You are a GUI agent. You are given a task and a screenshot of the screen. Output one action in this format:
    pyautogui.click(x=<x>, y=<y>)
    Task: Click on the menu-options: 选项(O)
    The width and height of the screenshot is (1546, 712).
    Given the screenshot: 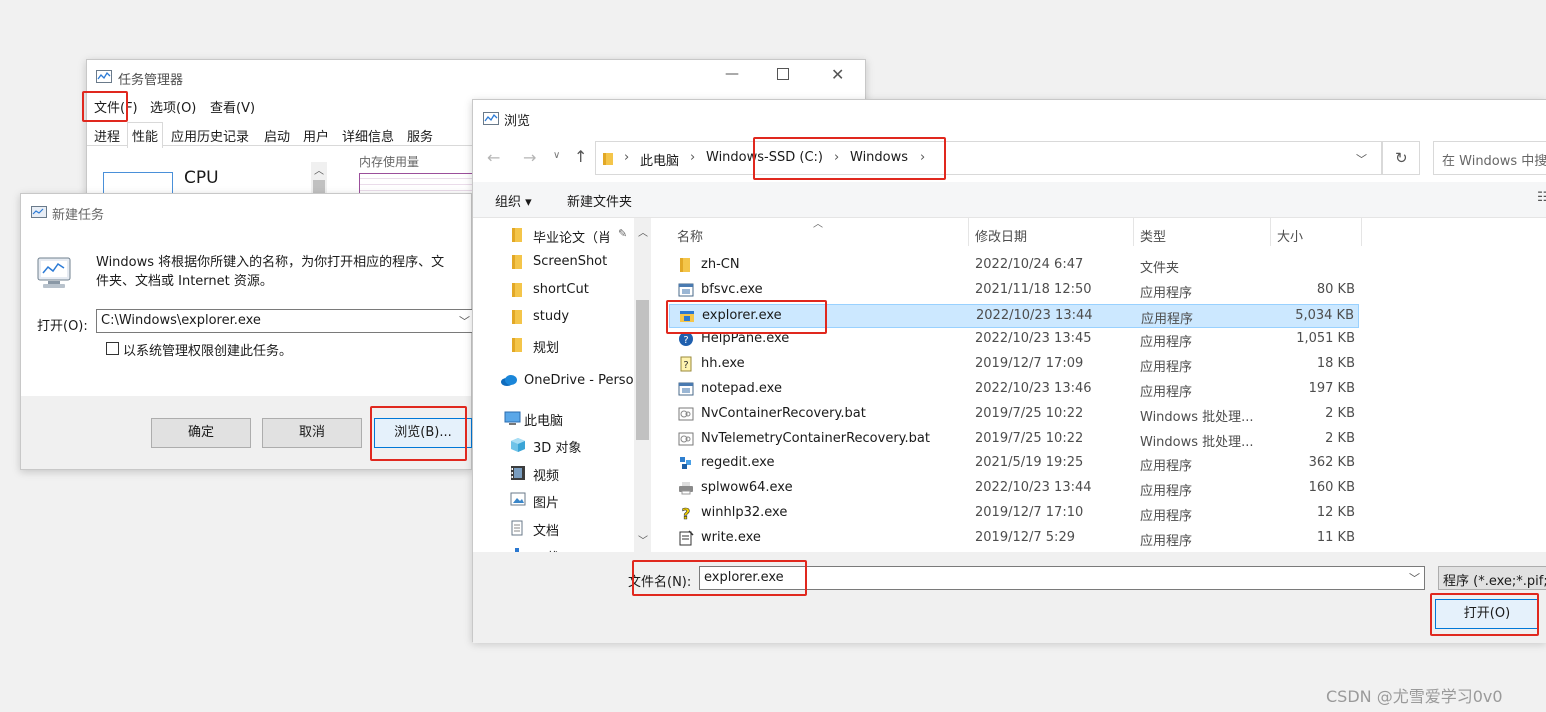 What is the action you would take?
    pyautogui.click(x=173, y=106)
    